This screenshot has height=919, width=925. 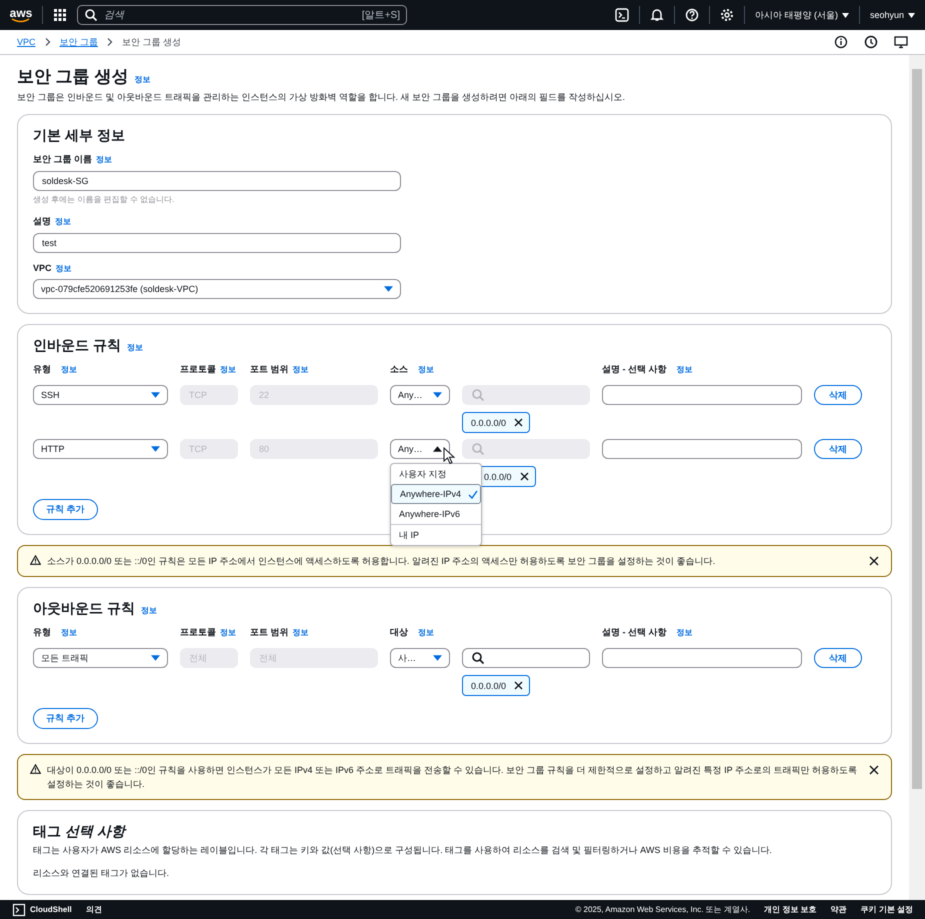 I want to click on field-label: VPC, so click(x=42, y=268).